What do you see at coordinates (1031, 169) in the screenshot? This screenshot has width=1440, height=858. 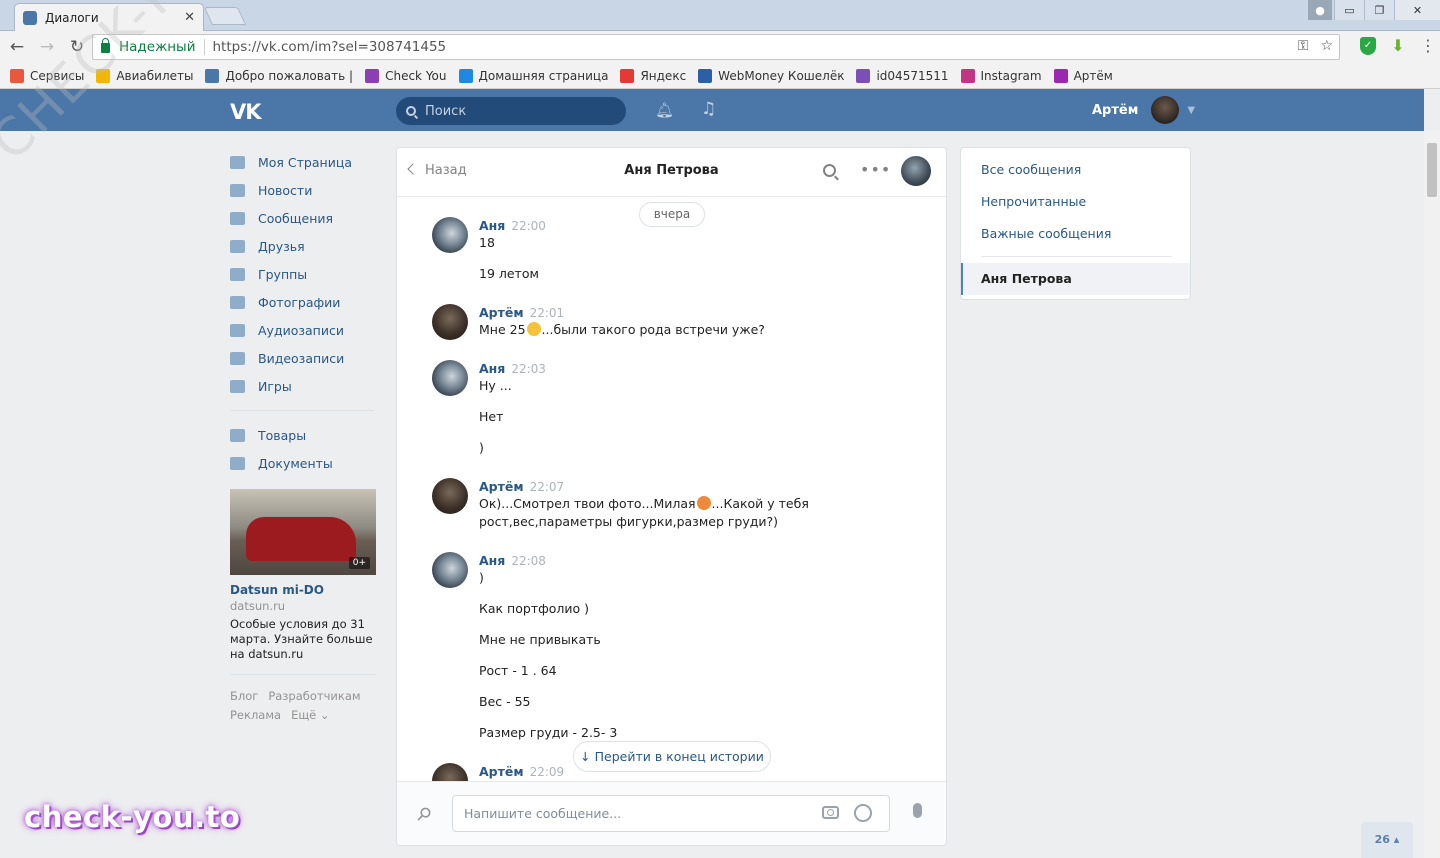 I see `filter-all-messages: Все сообщения` at bounding box center [1031, 169].